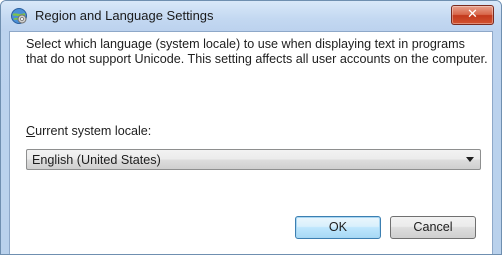 This screenshot has width=502, height=255. Describe the element at coordinates (433, 227) in the screenshot. I see `cancel-button: Cancel` at that location.